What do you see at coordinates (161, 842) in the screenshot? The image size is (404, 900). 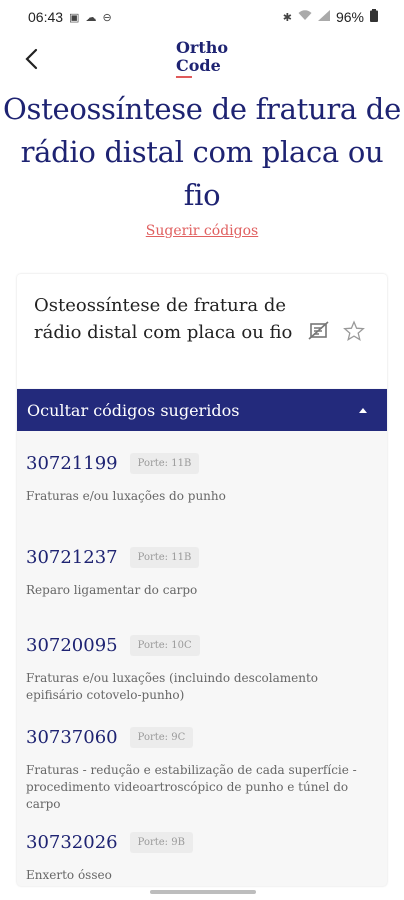 I see `porte-badge: Porte: 9B` at bounding box center [161, 842].